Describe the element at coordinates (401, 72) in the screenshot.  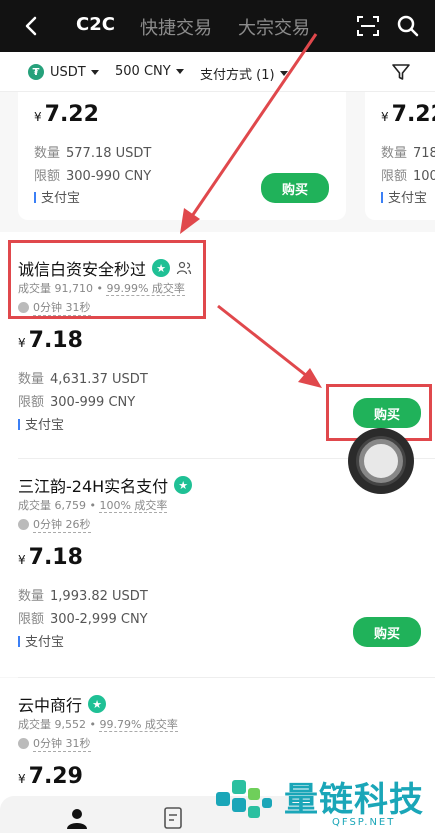
I see `filter-icon` at that location.